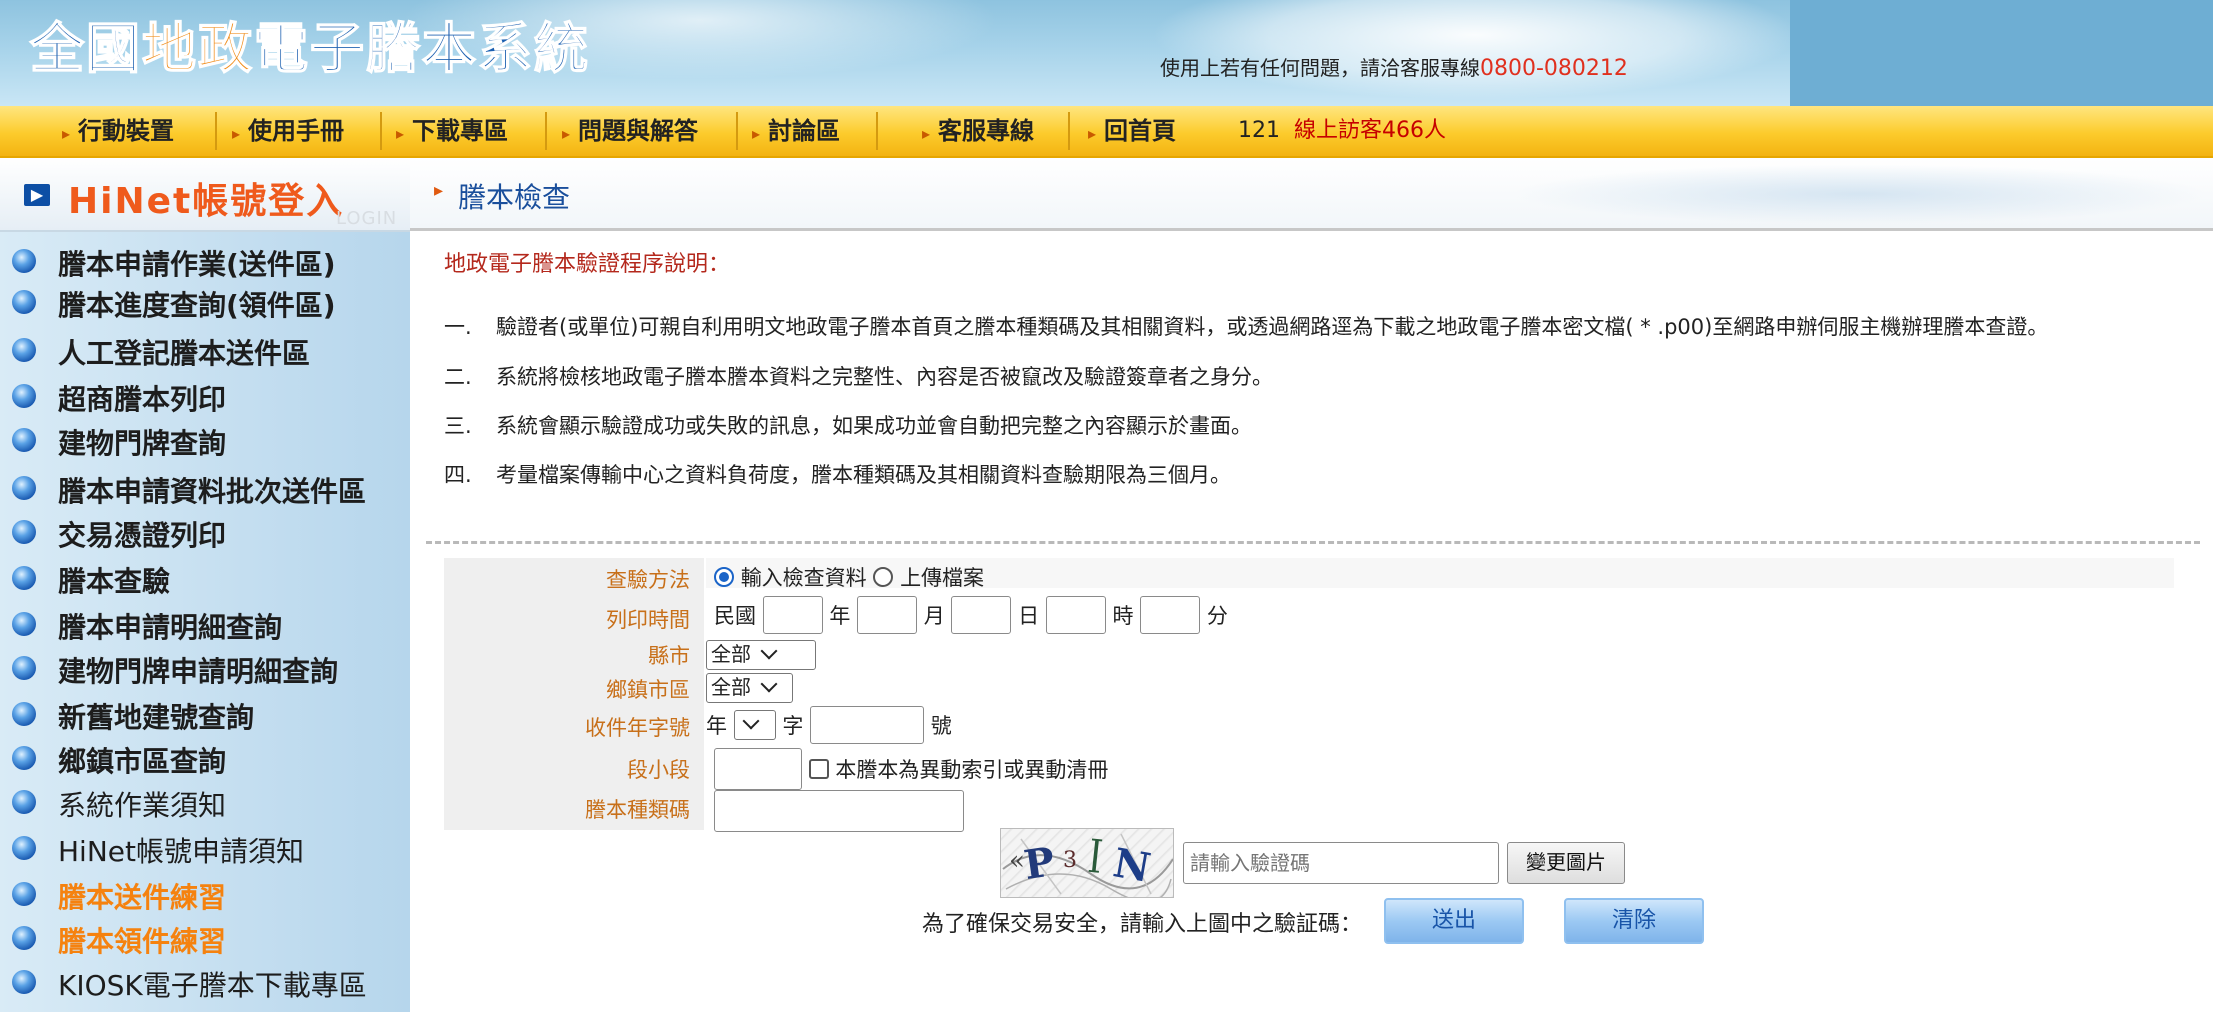 Image resolution: width=2213 pixels, height=1036 pixels. Describe the element at coordinates (205, 531) in the screenshot. I see `sidebar-item-transaction-cert: 交易憑證列印` at that location.